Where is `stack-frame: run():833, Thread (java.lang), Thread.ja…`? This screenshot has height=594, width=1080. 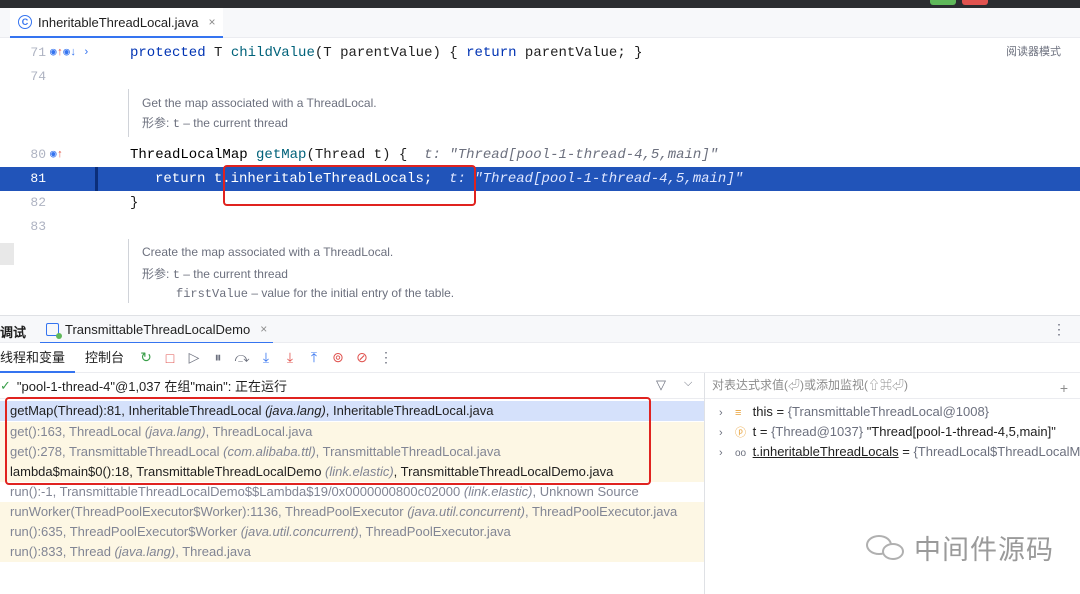 stack-frame: run():833, Thread (java.lang), Thread.ja… is located at coordinates (352, 552).